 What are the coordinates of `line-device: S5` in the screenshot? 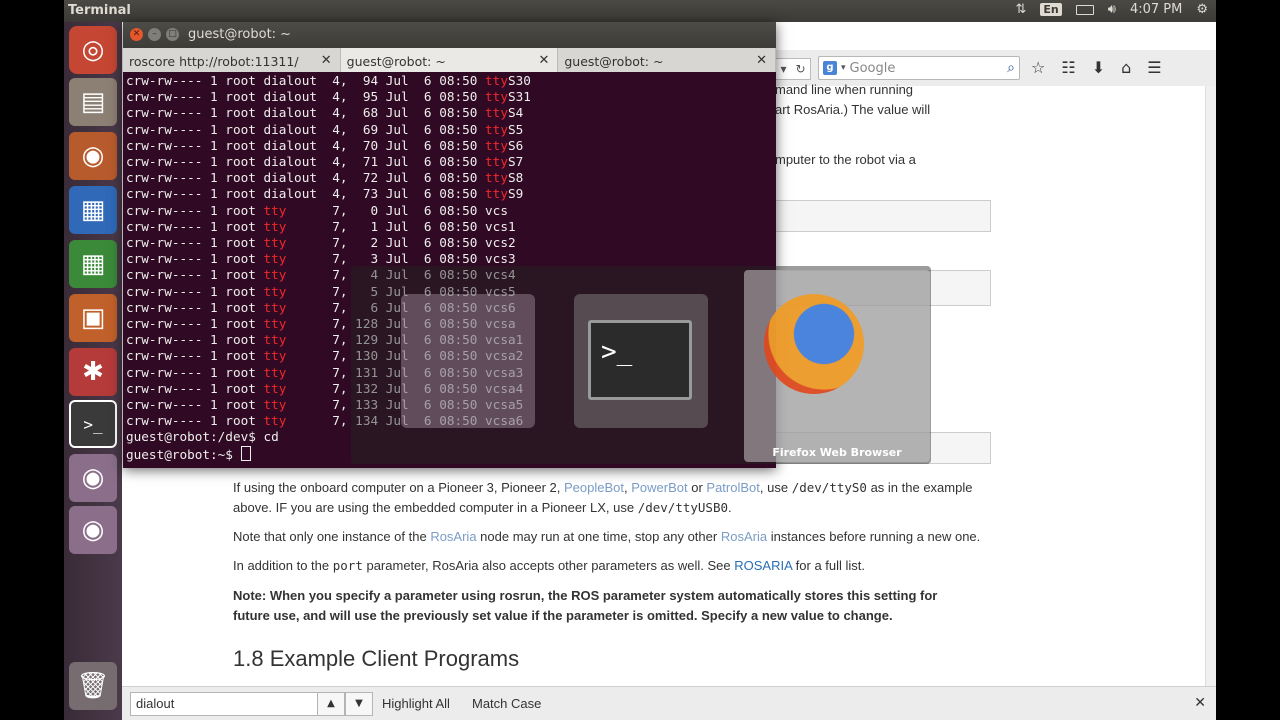 It's located at (515, 129).